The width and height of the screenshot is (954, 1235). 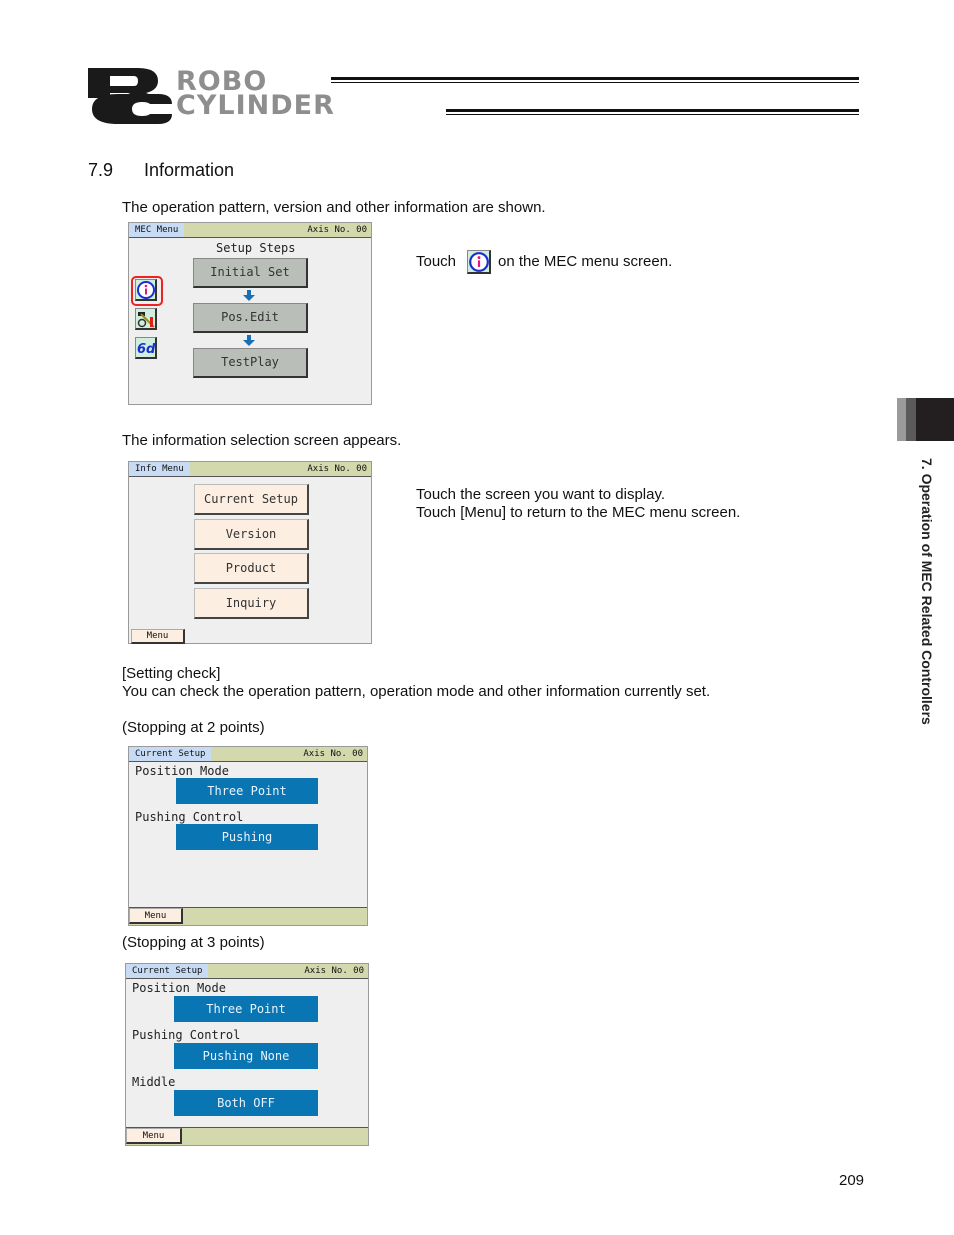 What do you see at coordinates (250, 363) in the screenshot?
I see `testplay-button: TestPlay` at bounding box center [250, 363].